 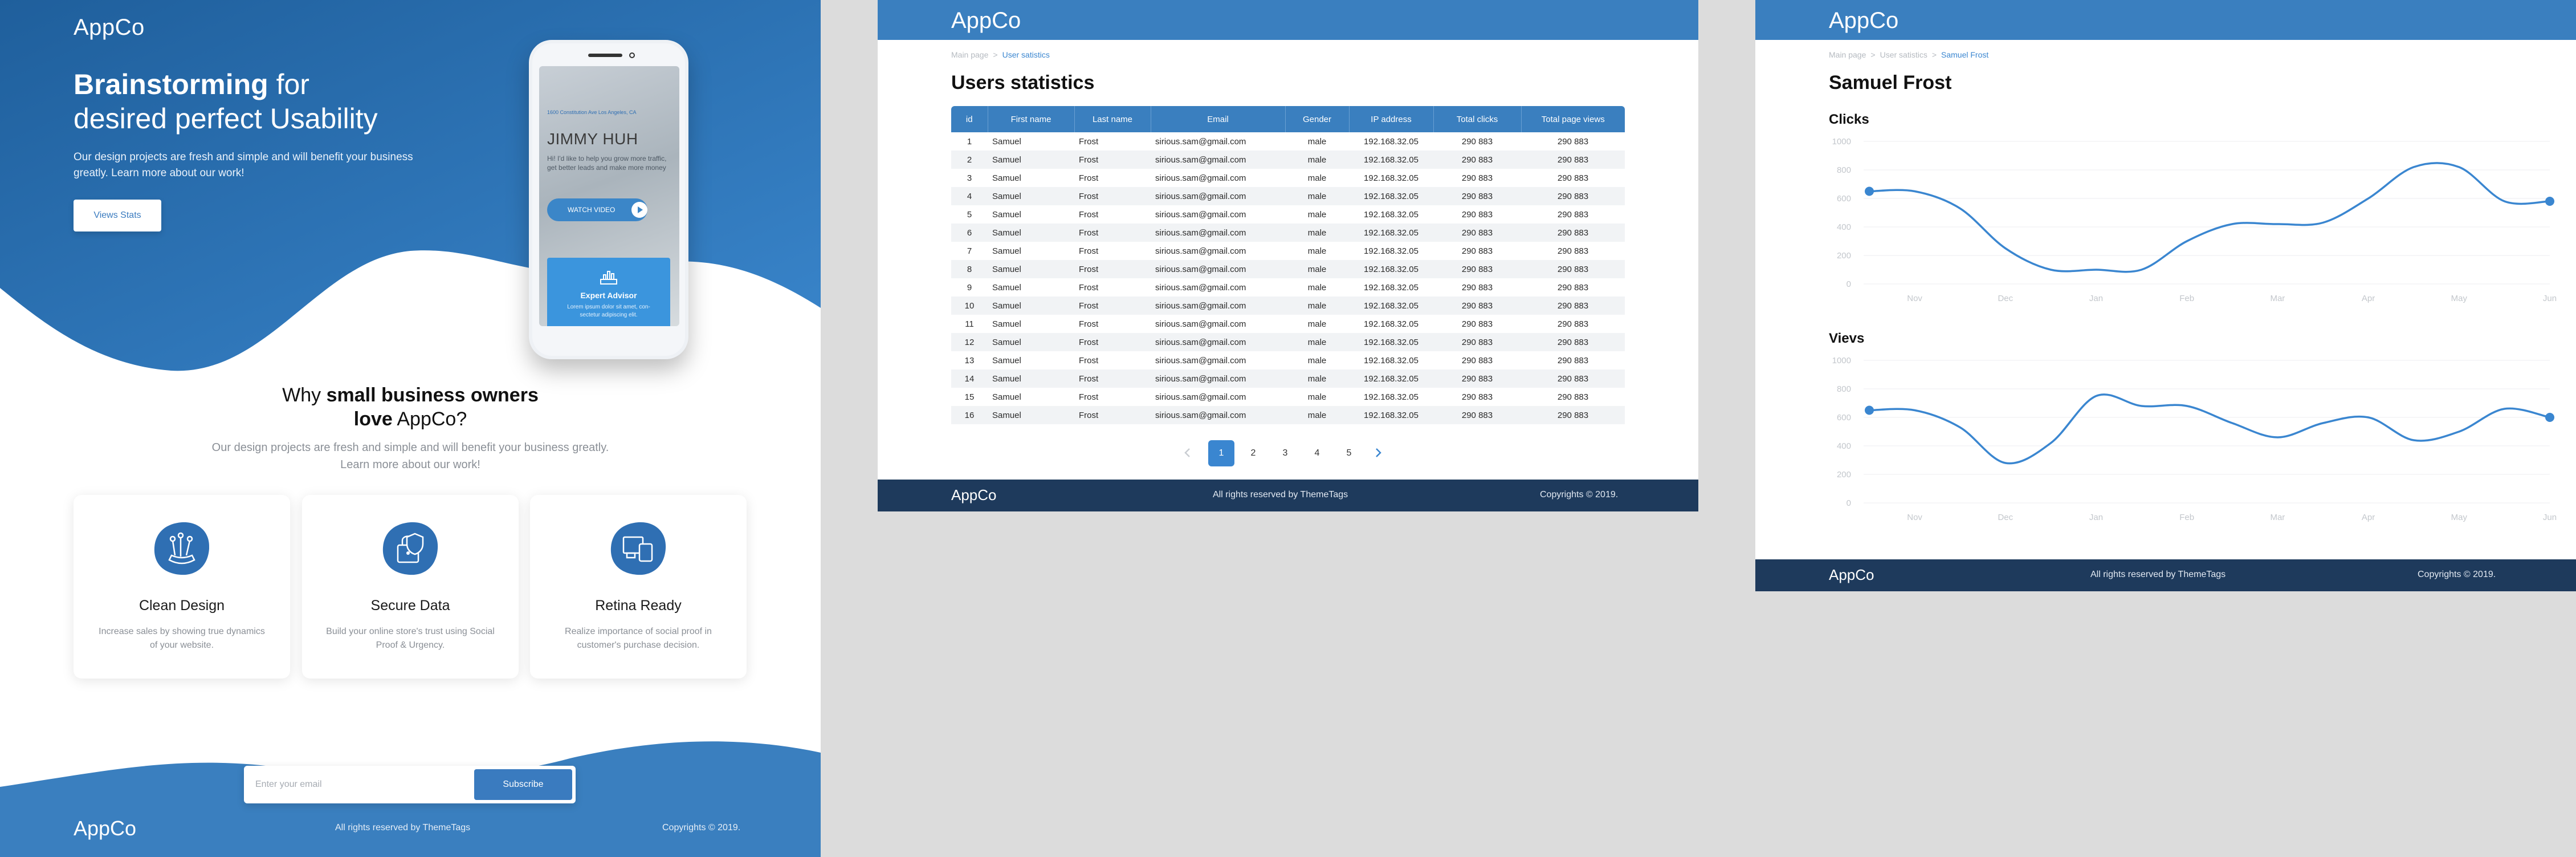 I want to click on page-button: 3, so click(x=1285, y=453).